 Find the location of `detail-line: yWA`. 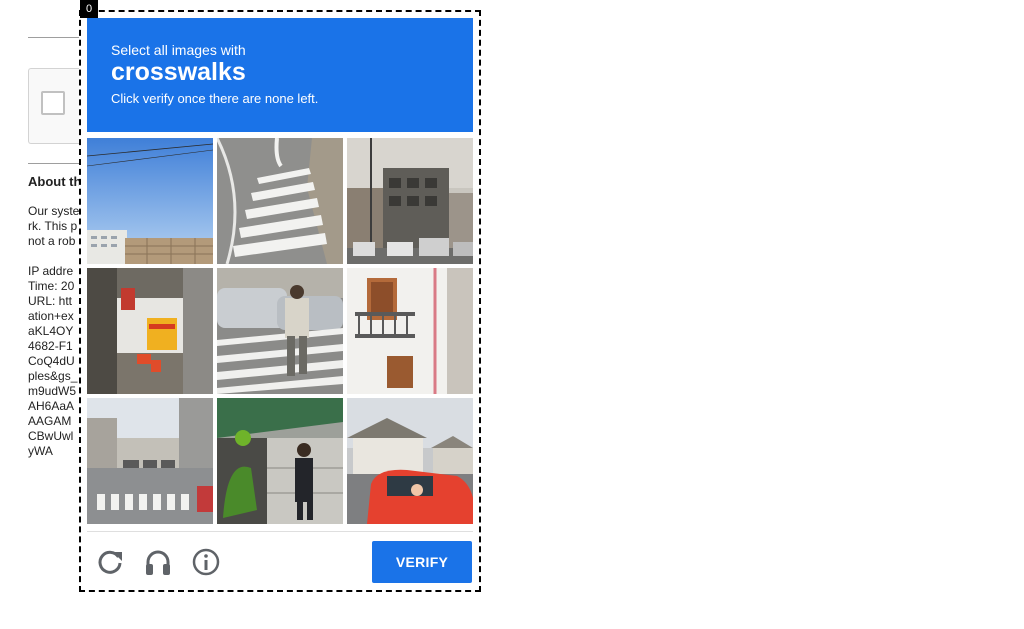

detail-line: yWA is located at coordinates (40, 451).